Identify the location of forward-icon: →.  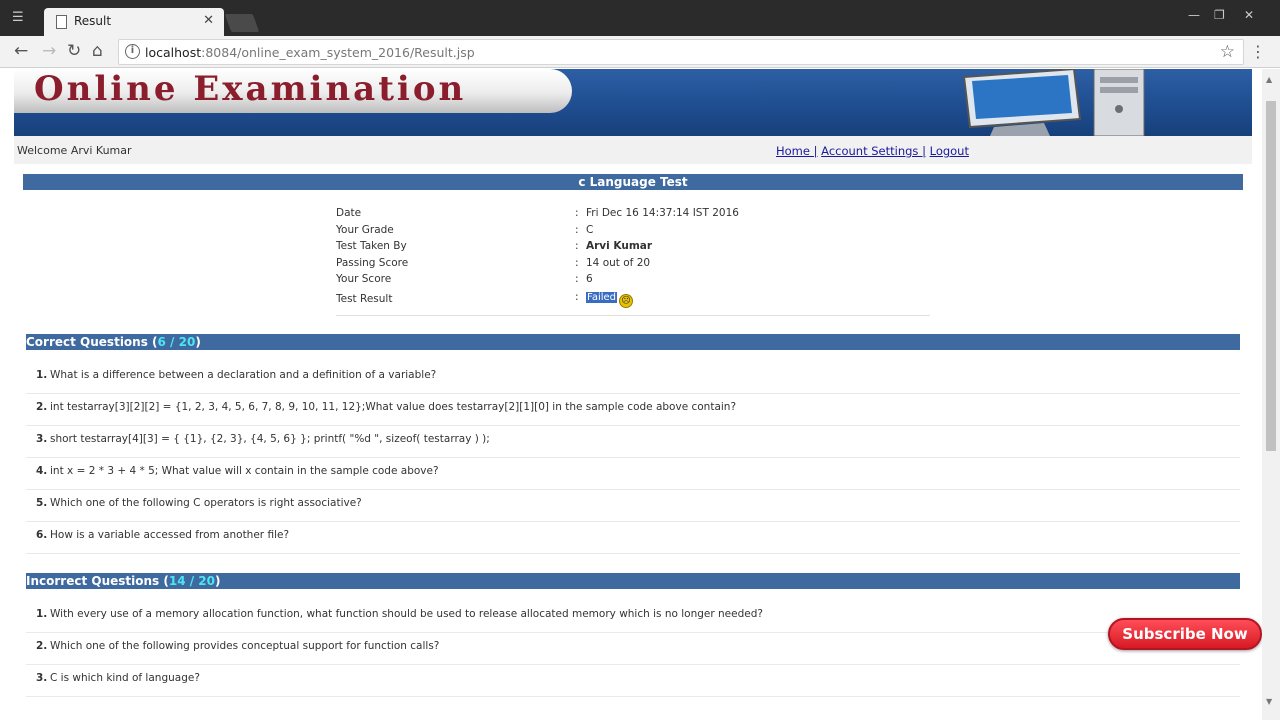
(49, 51).